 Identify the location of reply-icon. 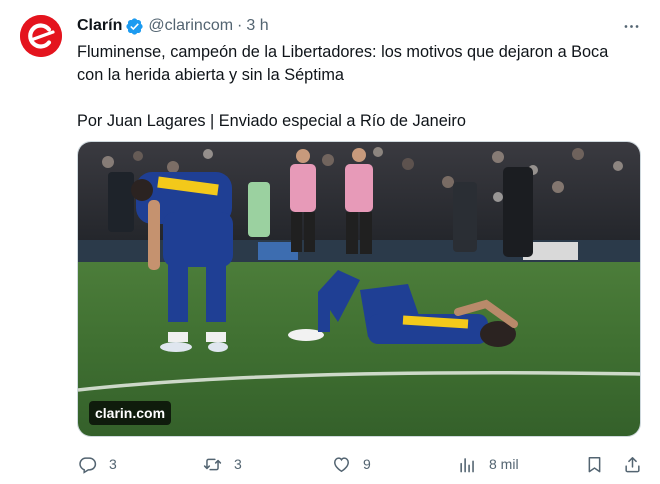
(88, 465).